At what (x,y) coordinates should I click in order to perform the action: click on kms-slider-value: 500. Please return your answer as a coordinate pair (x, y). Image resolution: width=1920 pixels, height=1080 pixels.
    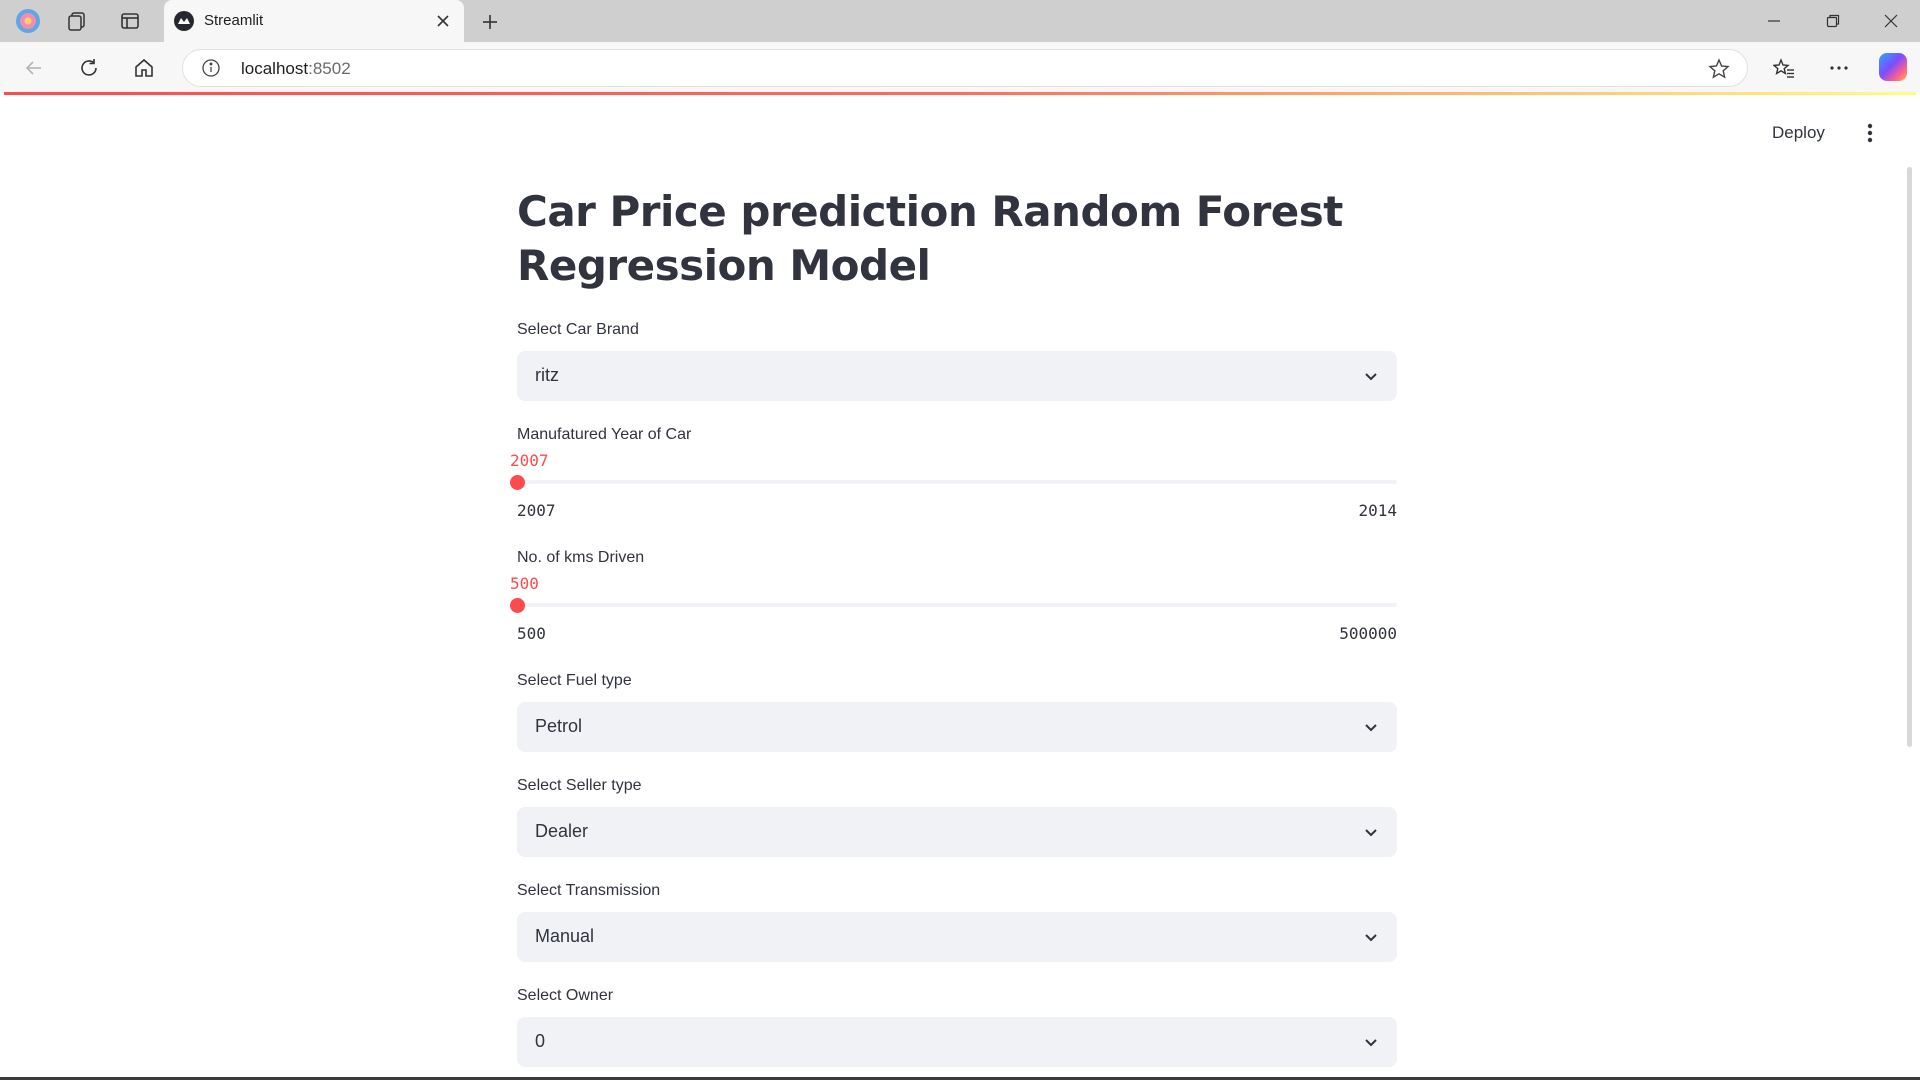
    Looking at the image, I should click on (524, 583).